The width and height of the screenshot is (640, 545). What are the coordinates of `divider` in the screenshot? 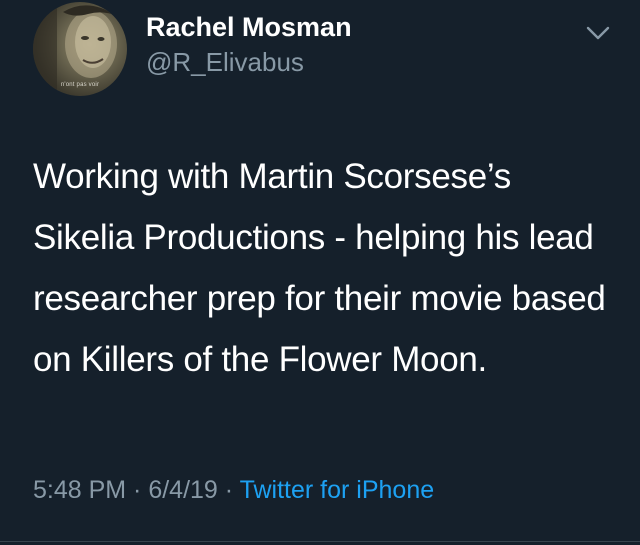 It's located at (320, 541).